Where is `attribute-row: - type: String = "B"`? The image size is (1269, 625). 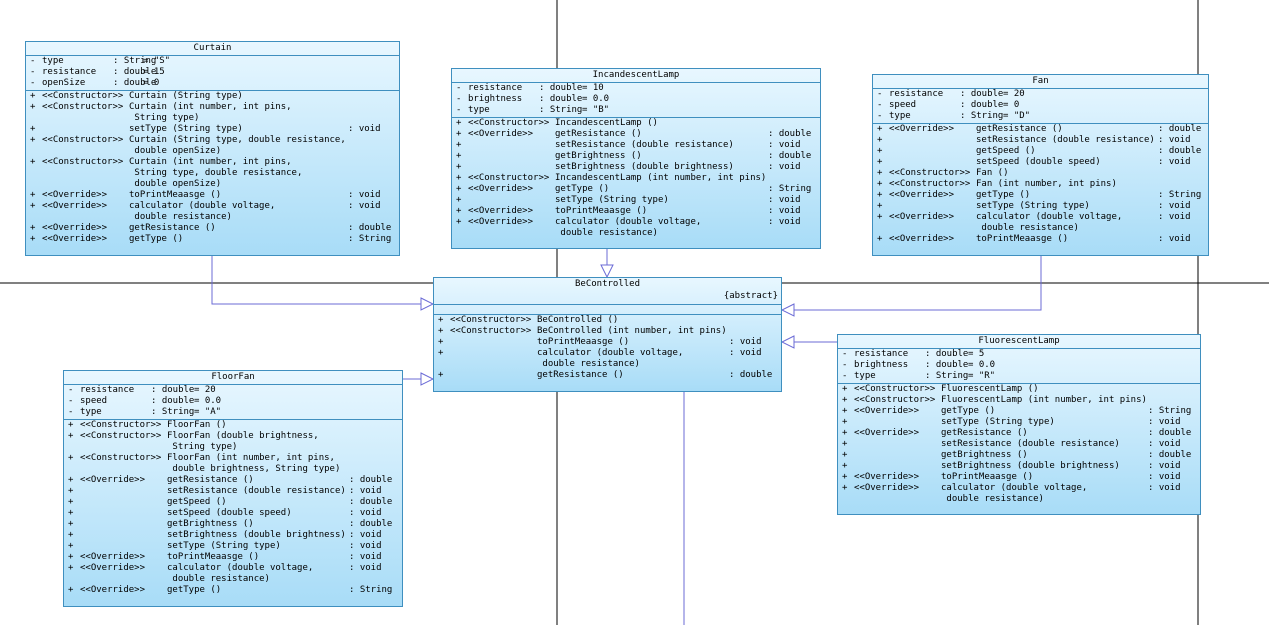
attribute-row: - type: String = "B" is located at coordinates (636, 110).